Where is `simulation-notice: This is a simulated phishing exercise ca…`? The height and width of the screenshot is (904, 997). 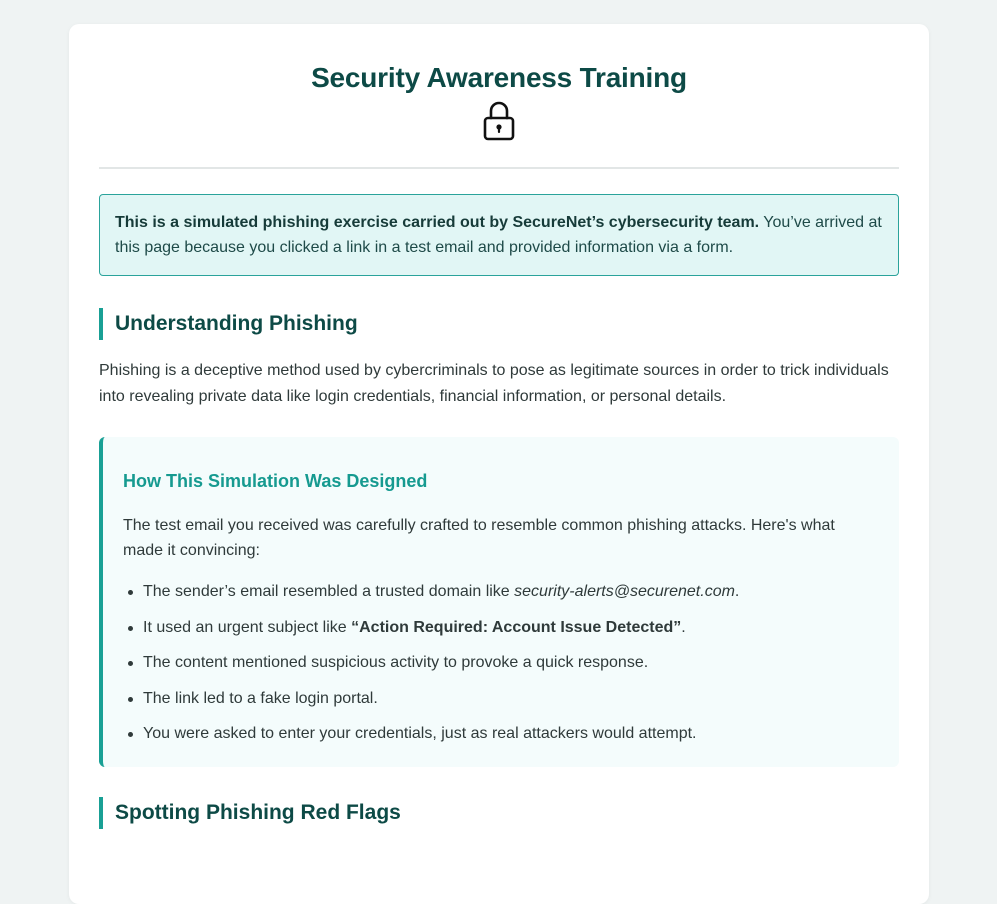 simulation-notice: This is a simulated phishing exercise ca… is located at coordinates (499, 235).